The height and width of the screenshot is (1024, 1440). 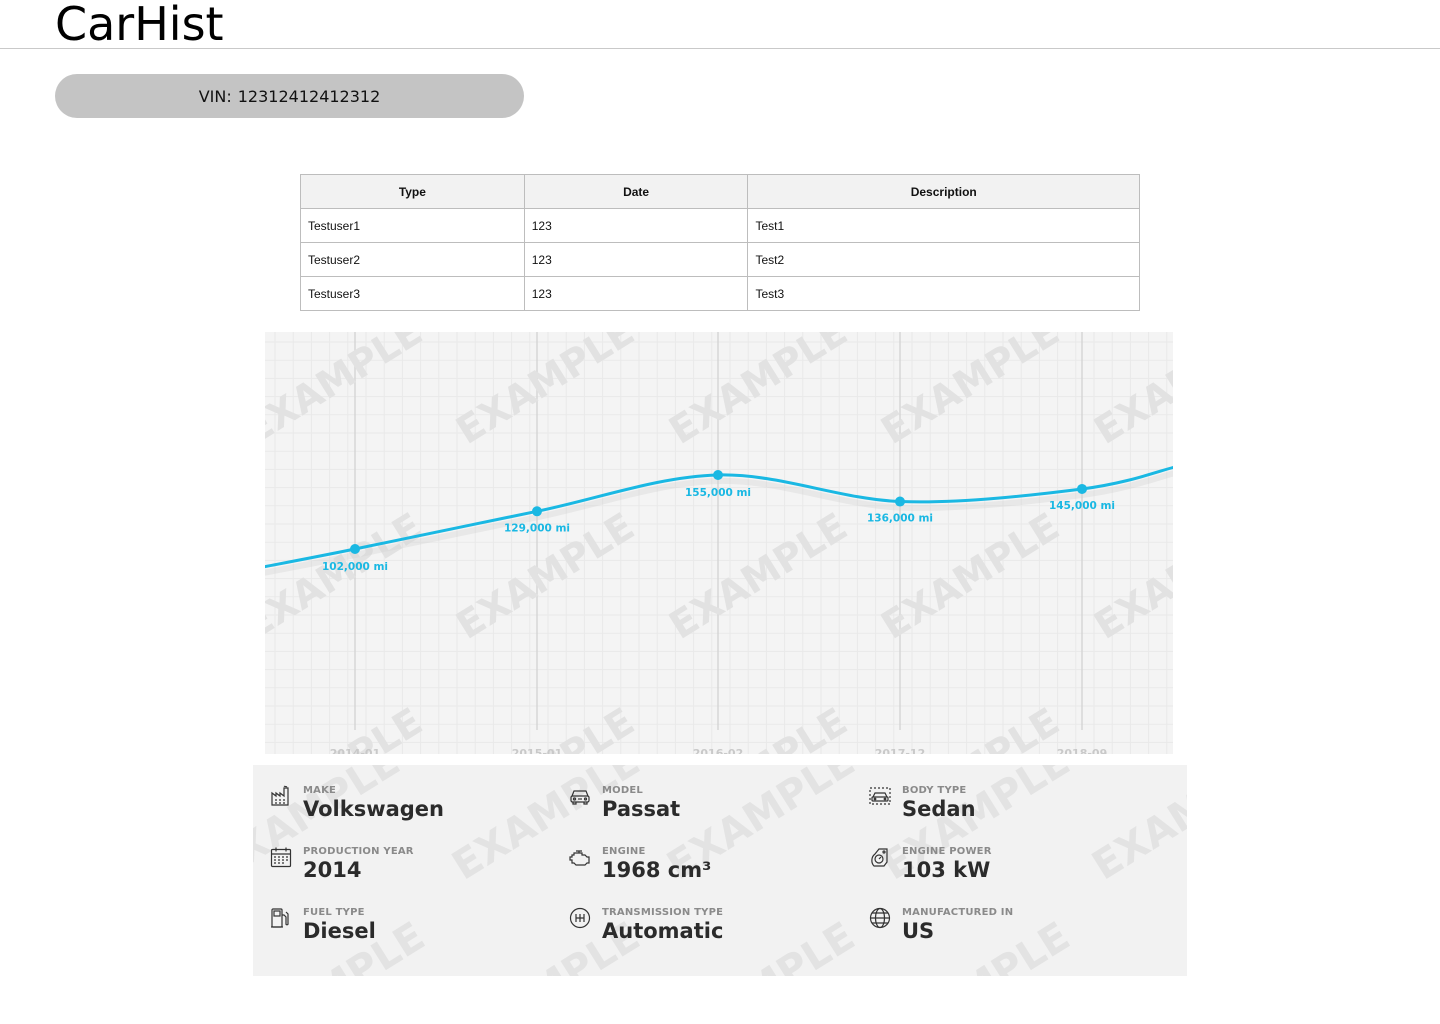 What do you see at coordinates (537, 750) in the screenshot?
I see `x-tick-label: 2015-01` at bounding box center [537, 750].